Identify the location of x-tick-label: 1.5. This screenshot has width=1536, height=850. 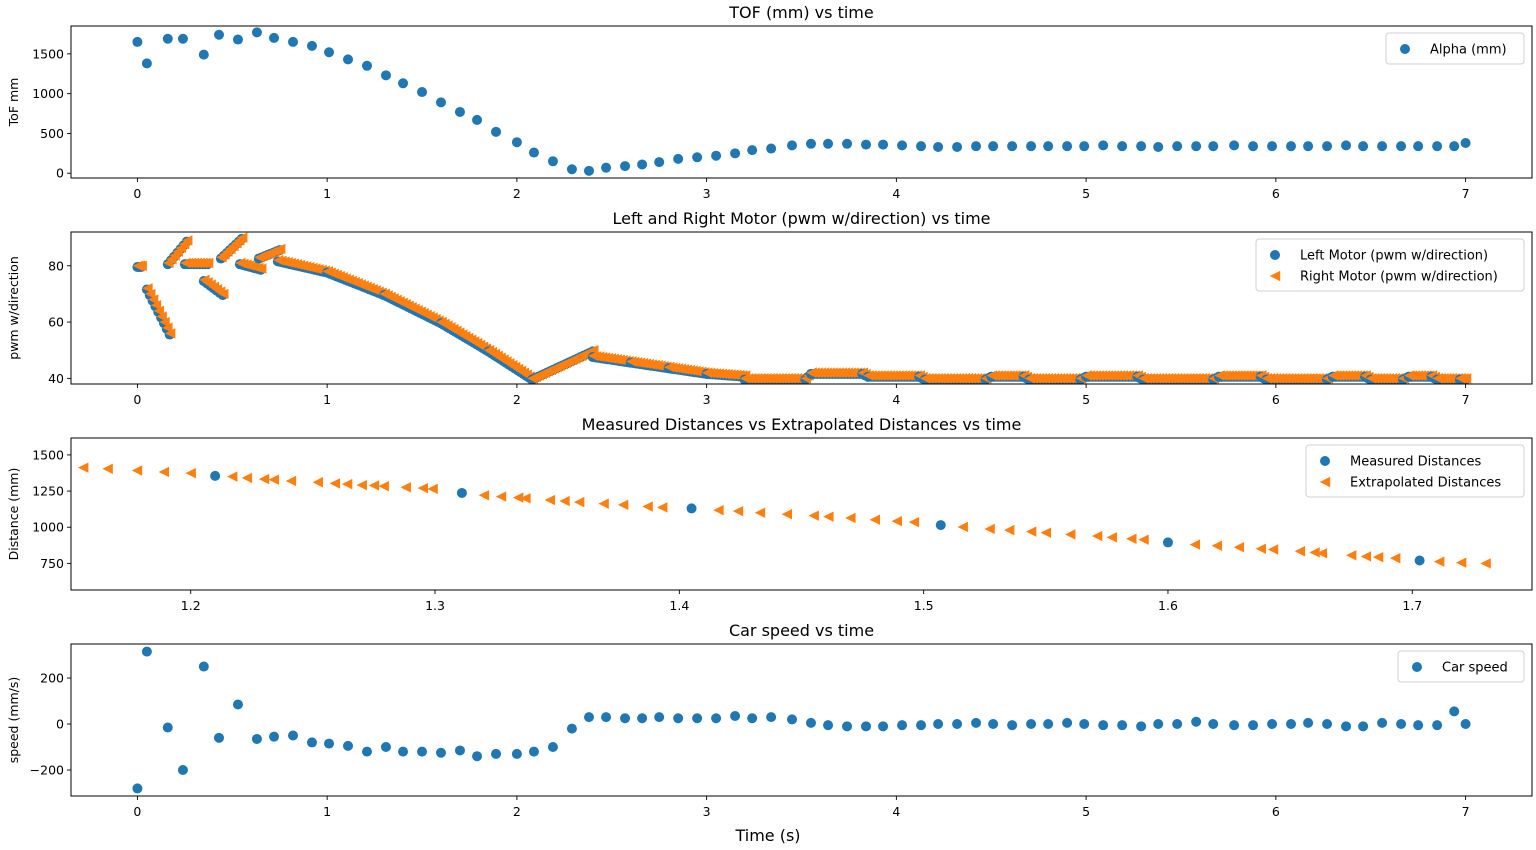
(924, 605).